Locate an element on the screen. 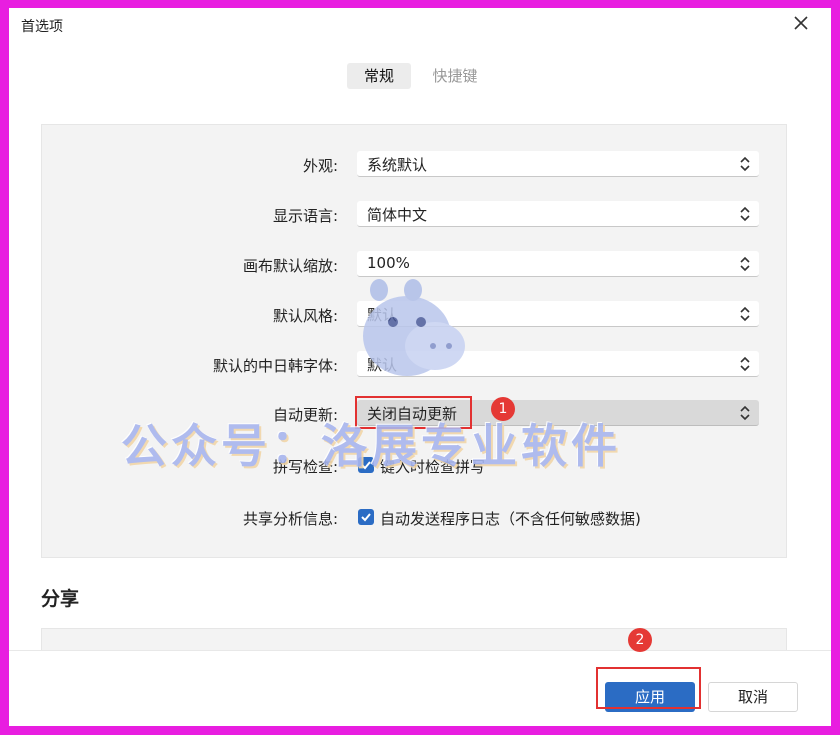  apply-button: 应用 is located at coordinates (650, 697).